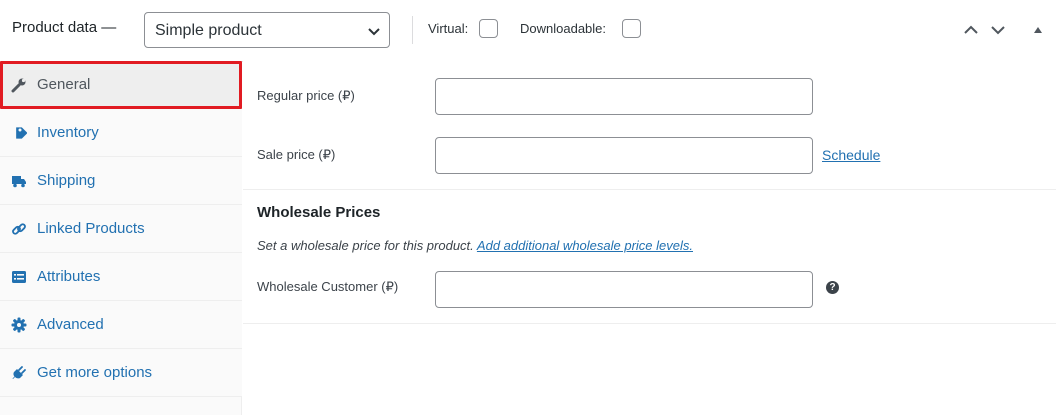 The height and width of the screenshot is (415, 1056). I want to click on header-separator, so click(412, 30).